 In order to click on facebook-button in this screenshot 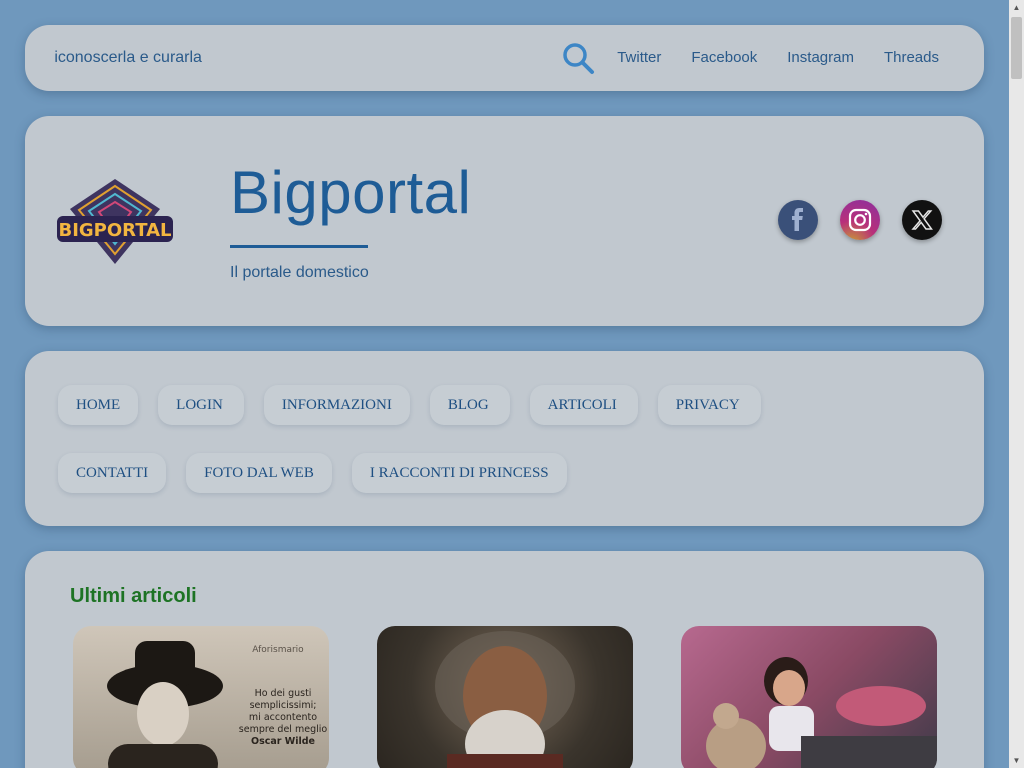, I will do `click(798, 220)`.